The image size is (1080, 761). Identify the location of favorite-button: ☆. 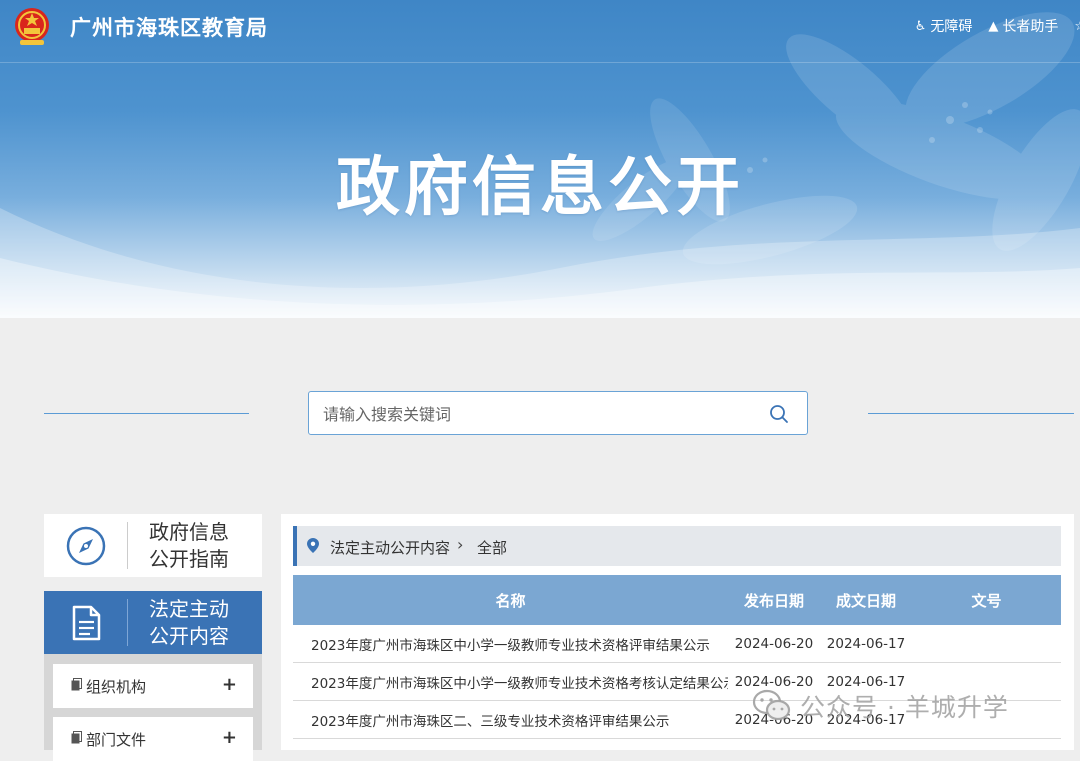
(1077, 26).